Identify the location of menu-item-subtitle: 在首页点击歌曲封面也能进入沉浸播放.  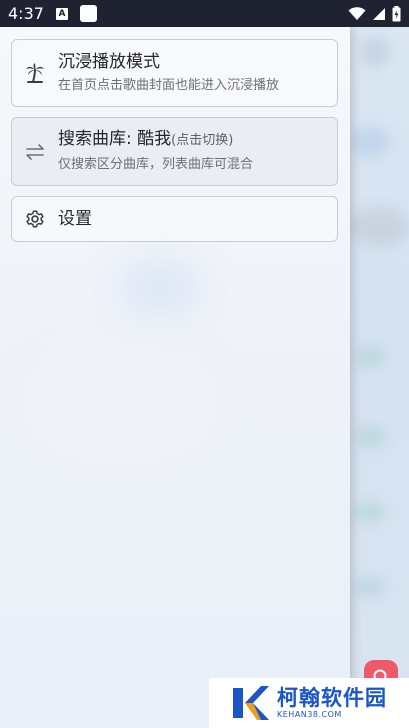
(169, 85).